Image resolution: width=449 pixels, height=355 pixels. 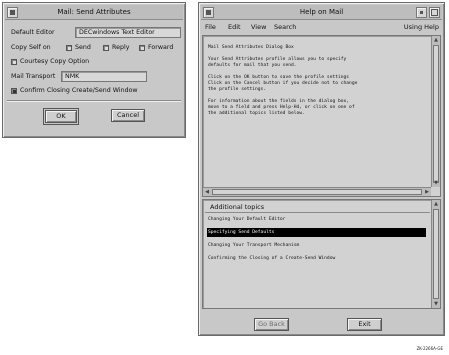 What do you see at coordinates (427, 192) in the screenshot?
I see `scroll-right-icon: ▶` at bounding box center [427, 192].